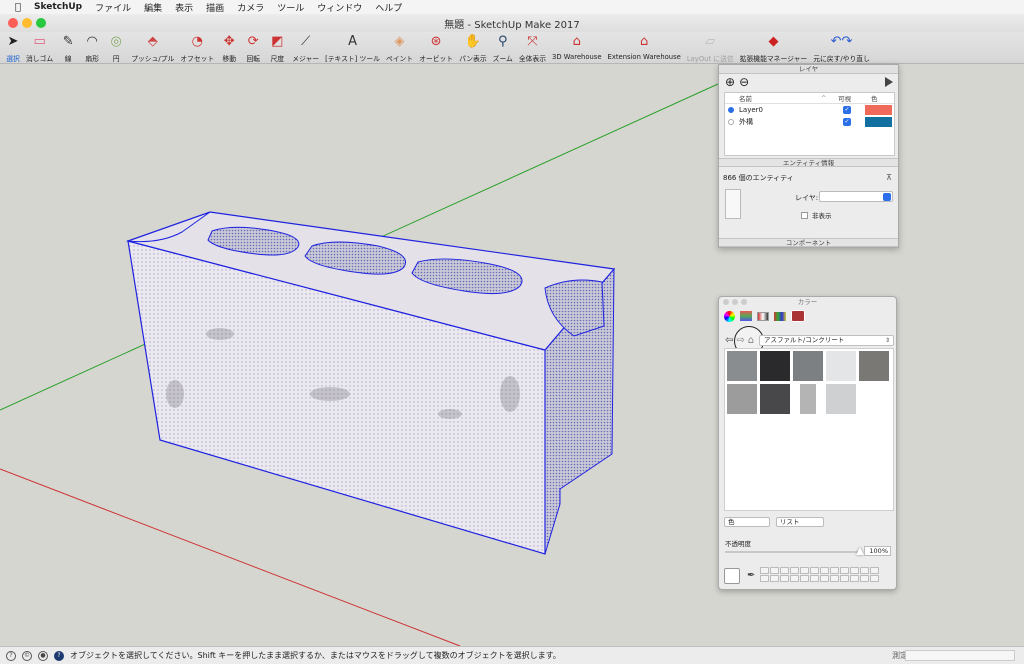 The width and height of the screenshot is (1024, 664). I want to click on material-category-select: アスファルト/コンクリート ⇕, so click(826, 340).